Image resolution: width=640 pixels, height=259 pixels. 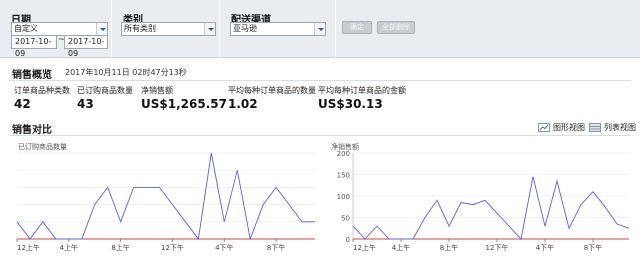 What do you see at coordinates (320, 135) in the screenshot?
I see `comparison-divider` at bounding box center [320, 135].